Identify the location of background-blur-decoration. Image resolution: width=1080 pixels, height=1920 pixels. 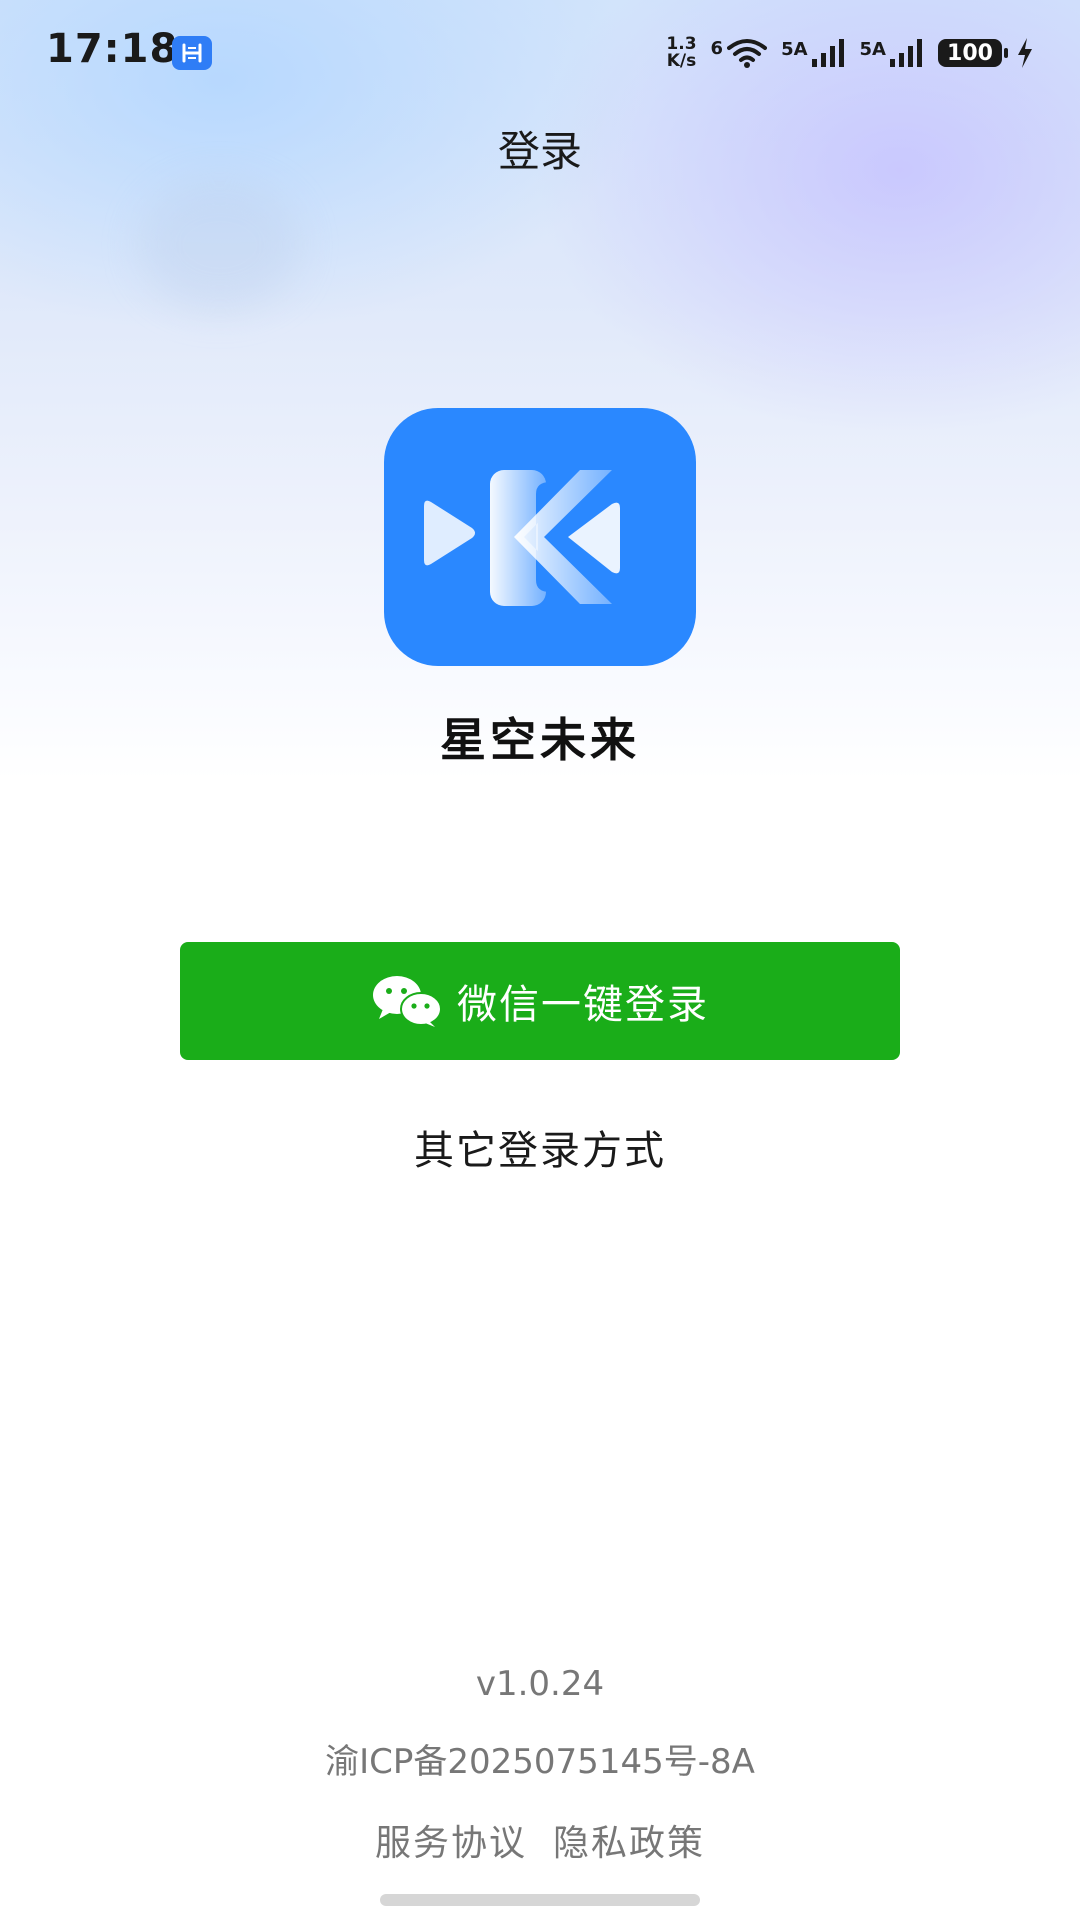
(220, 245).